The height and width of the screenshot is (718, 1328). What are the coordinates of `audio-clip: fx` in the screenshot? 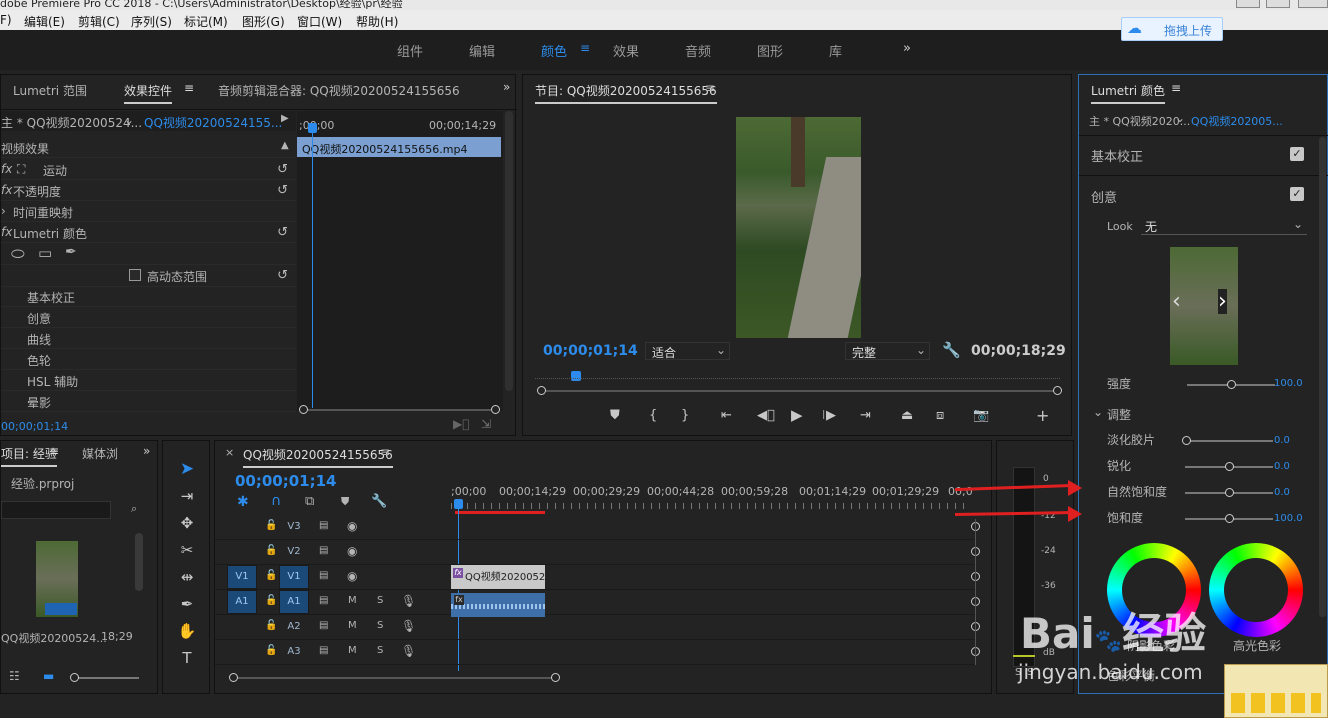 It's located at (498, 605).